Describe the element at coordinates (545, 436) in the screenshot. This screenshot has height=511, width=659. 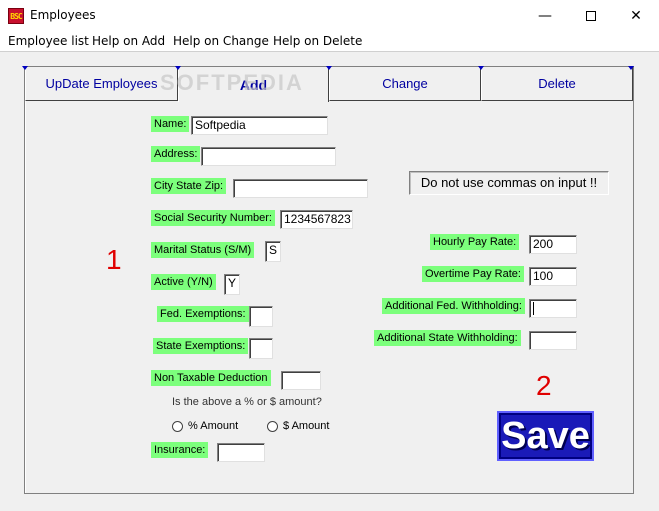
I see `save-button: Save` at that location.